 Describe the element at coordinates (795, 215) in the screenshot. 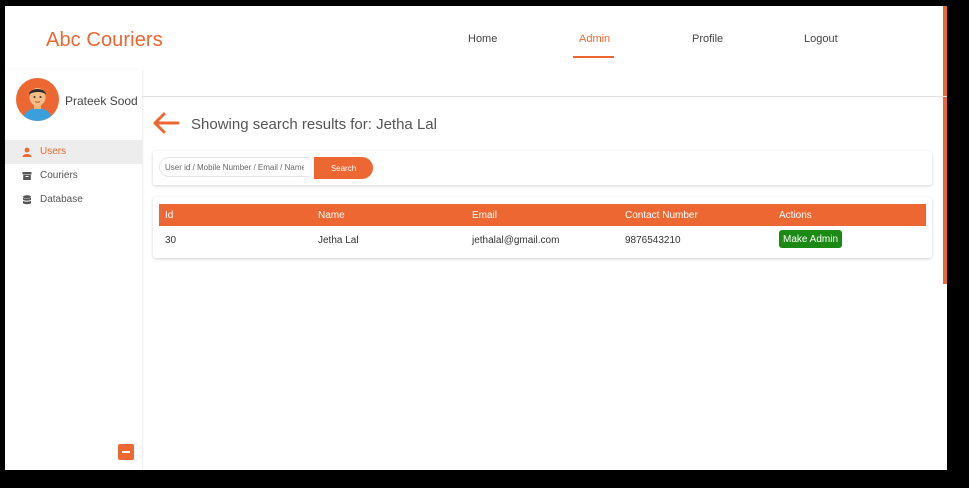

I see `column-header-actions: Actions` at that location.